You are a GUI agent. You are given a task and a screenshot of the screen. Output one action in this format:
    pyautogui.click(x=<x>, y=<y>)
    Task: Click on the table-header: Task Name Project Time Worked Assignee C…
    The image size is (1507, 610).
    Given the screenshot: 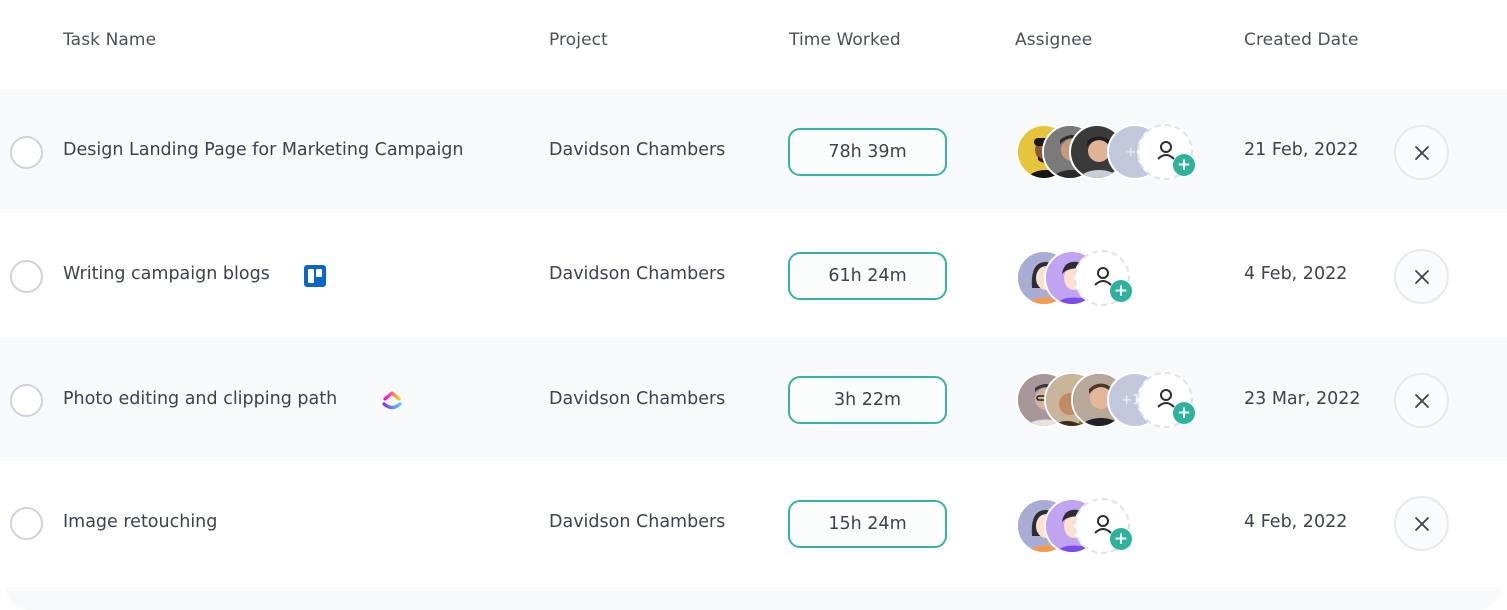 What is the action you would take?
    pyautogui.click(x=753, y=44)
    